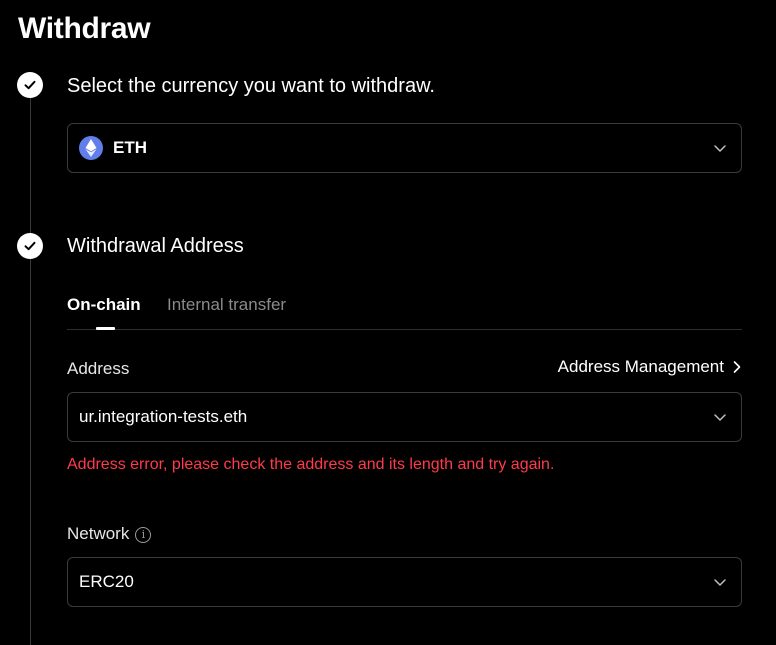 The image size is (776, 645). What do you see at coordinates (30, 371) in the screenshot?
I see `step-timeline` at bounding box center [30, 371].